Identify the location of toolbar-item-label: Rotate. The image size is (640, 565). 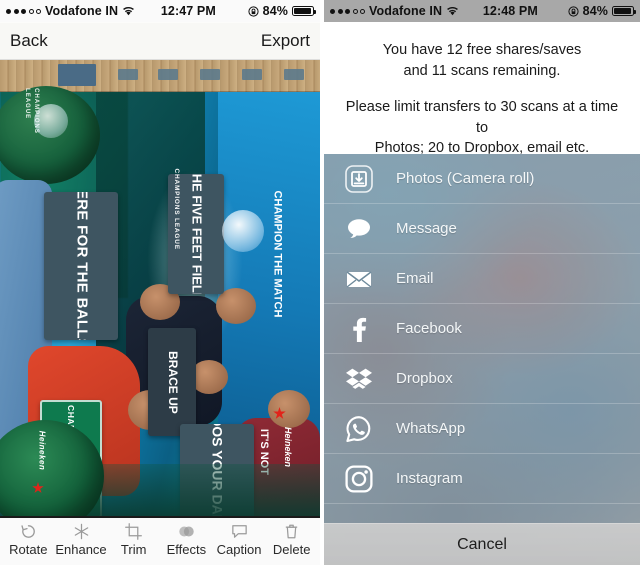
(28, 549).